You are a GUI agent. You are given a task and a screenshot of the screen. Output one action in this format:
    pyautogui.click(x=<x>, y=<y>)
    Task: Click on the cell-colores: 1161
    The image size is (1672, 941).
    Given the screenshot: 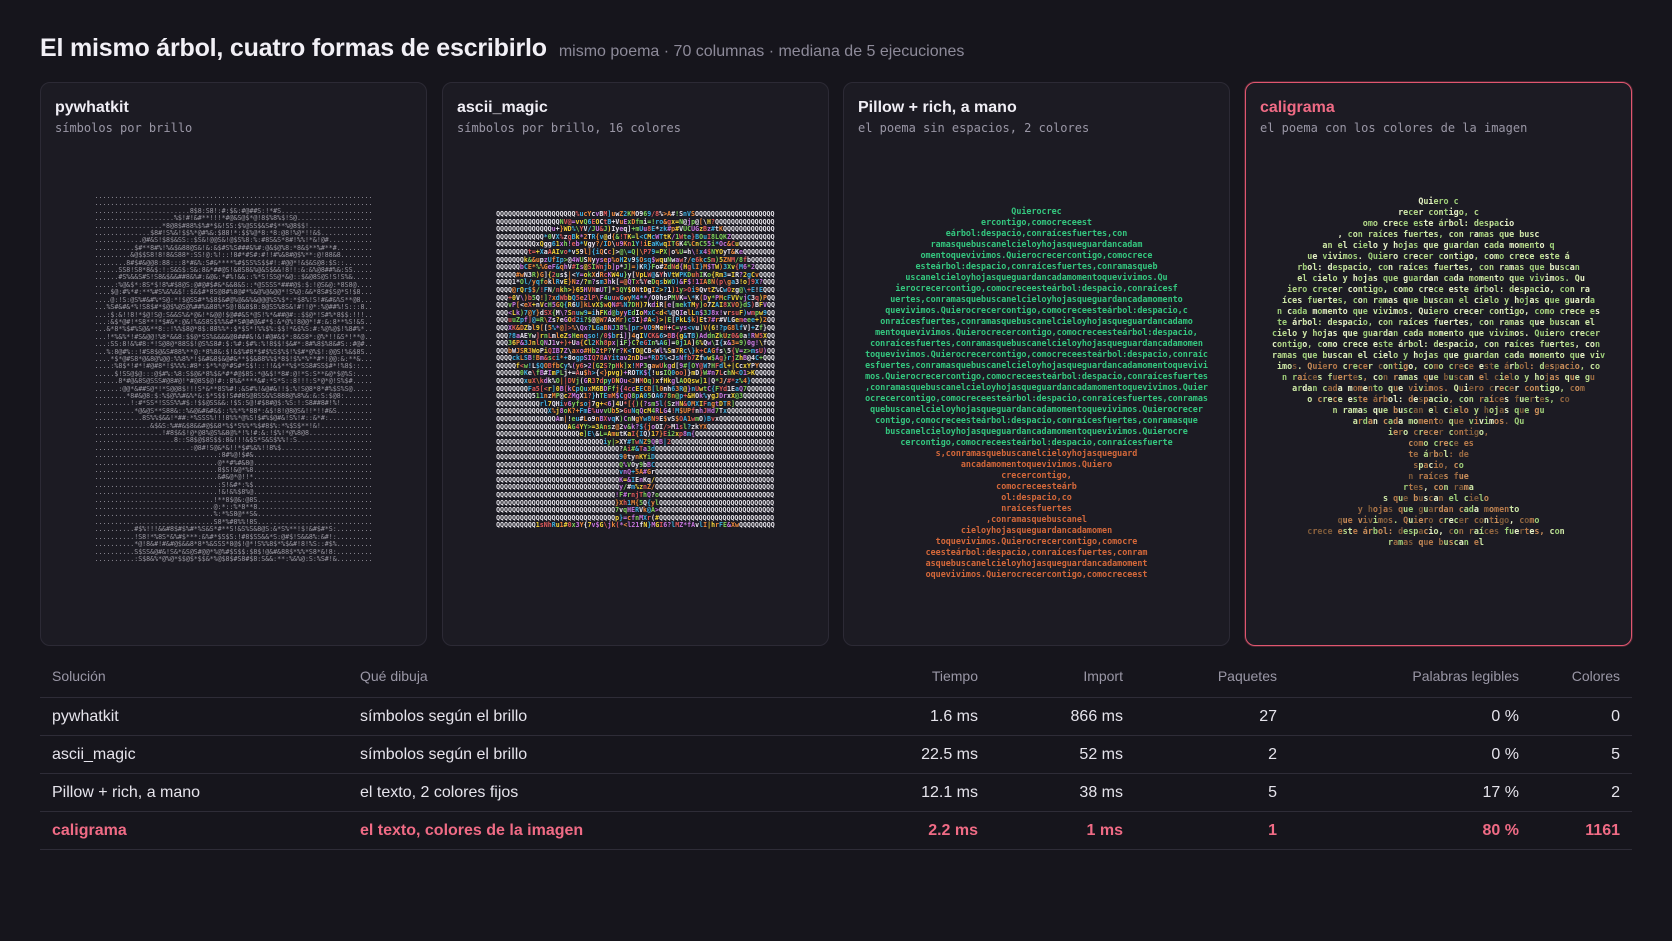 What is the action you would take?
    pyautogui.click(x=1581, y=830)
    